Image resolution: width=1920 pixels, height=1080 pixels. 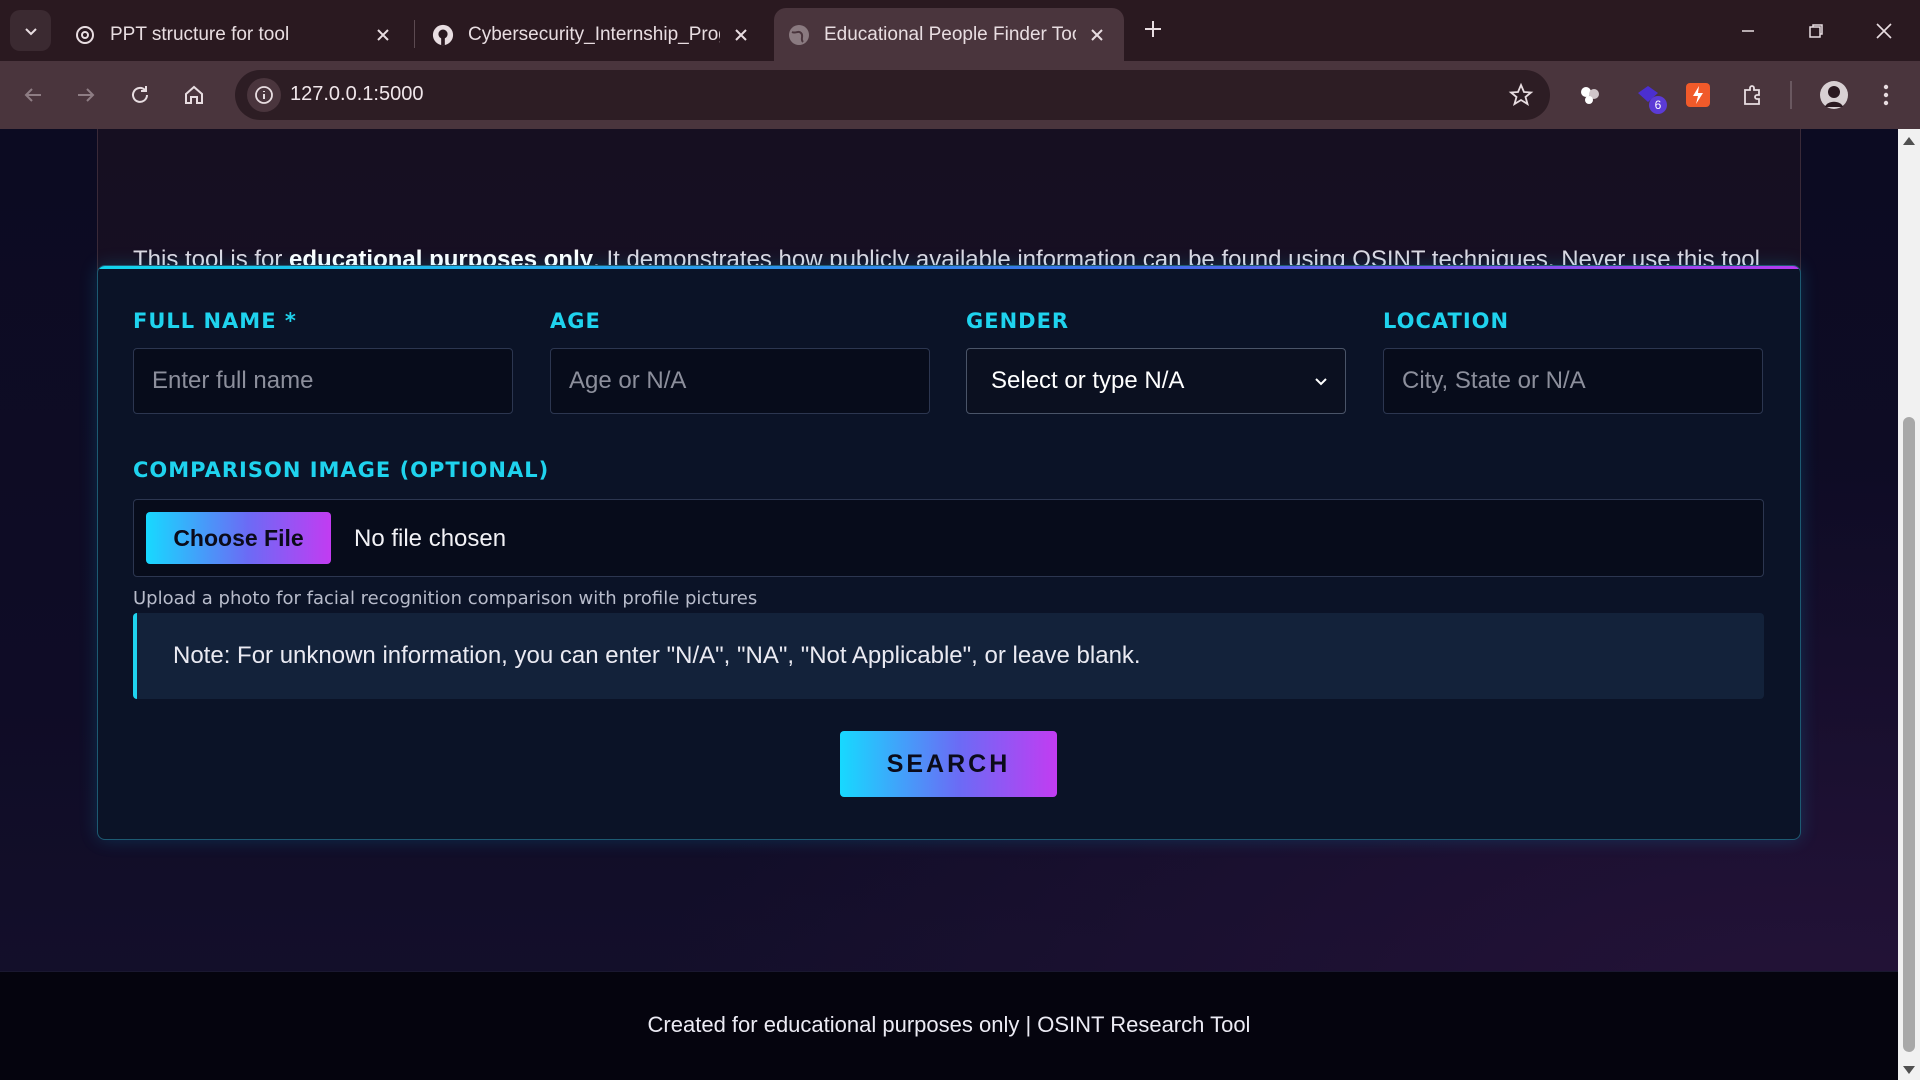 I want to click on gender-selected-value: Select or type N/A, so click(x=1088, y=380).